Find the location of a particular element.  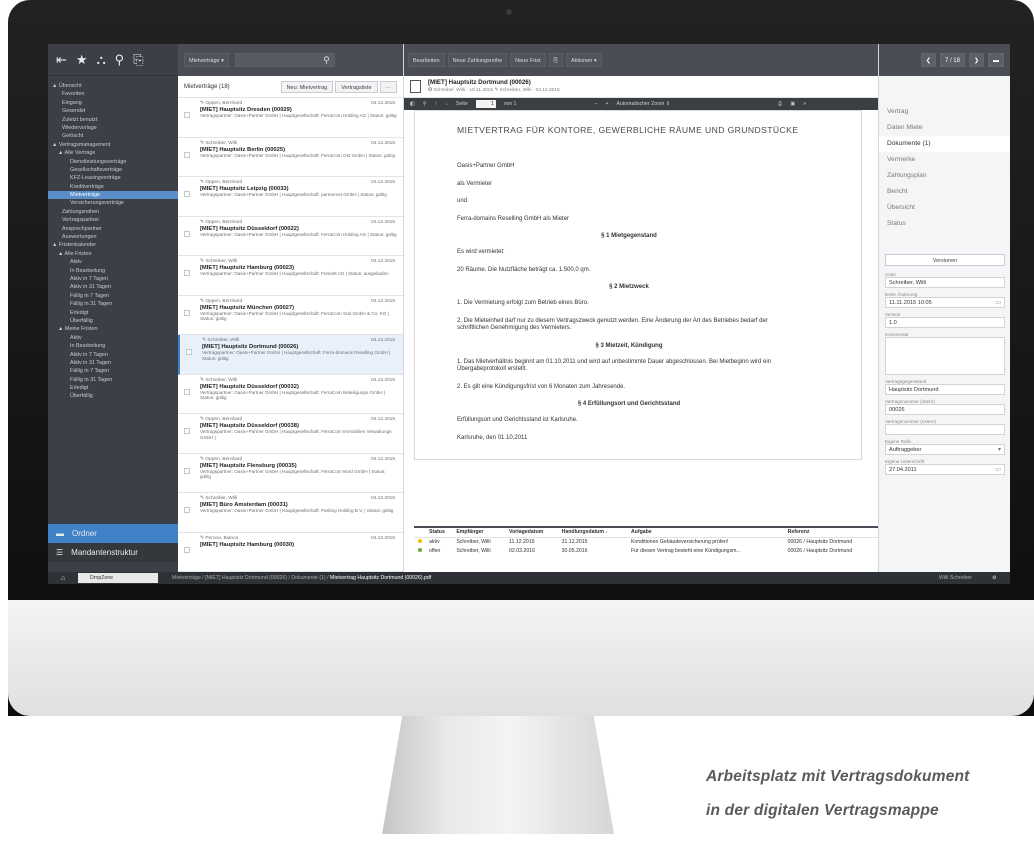

new-contract-button: Neu: Mietvertrag is located at coordinates (307, 86).